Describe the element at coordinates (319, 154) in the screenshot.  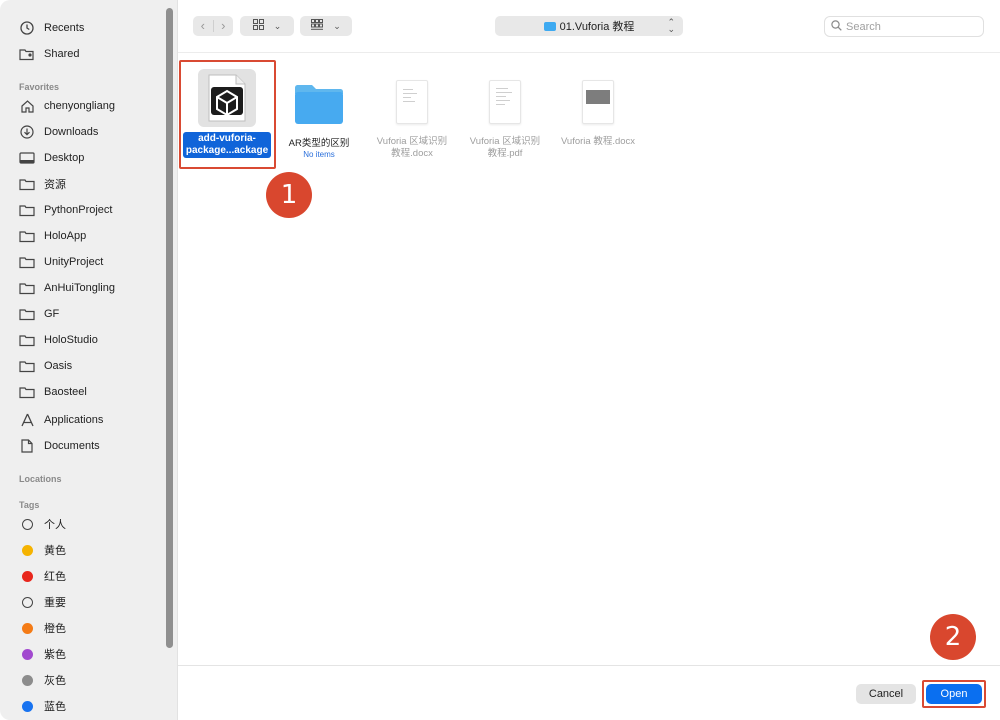
I see `file-subtitle: No items` at that location.